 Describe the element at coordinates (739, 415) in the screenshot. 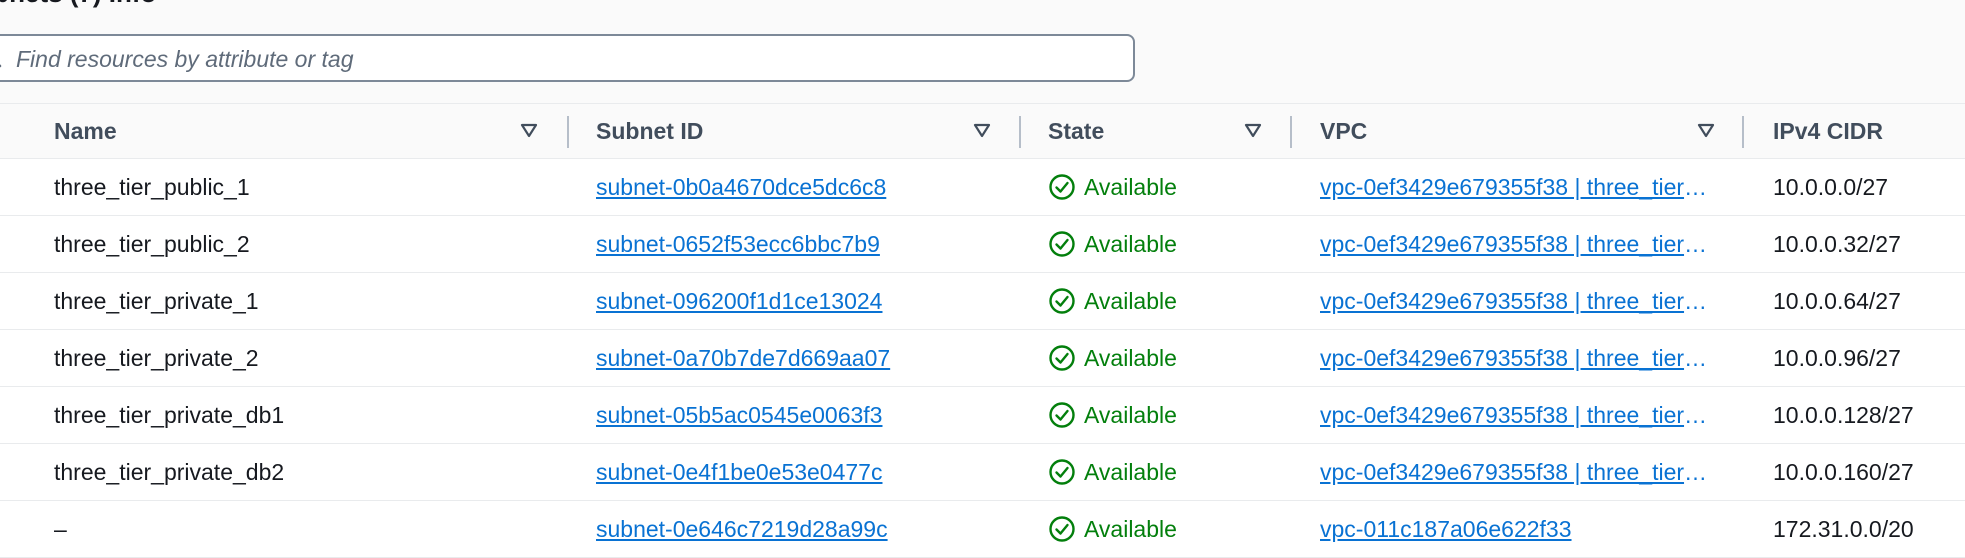

I see `subnet-id-link: subnet-05b5ac0545e0063f3` at that location.